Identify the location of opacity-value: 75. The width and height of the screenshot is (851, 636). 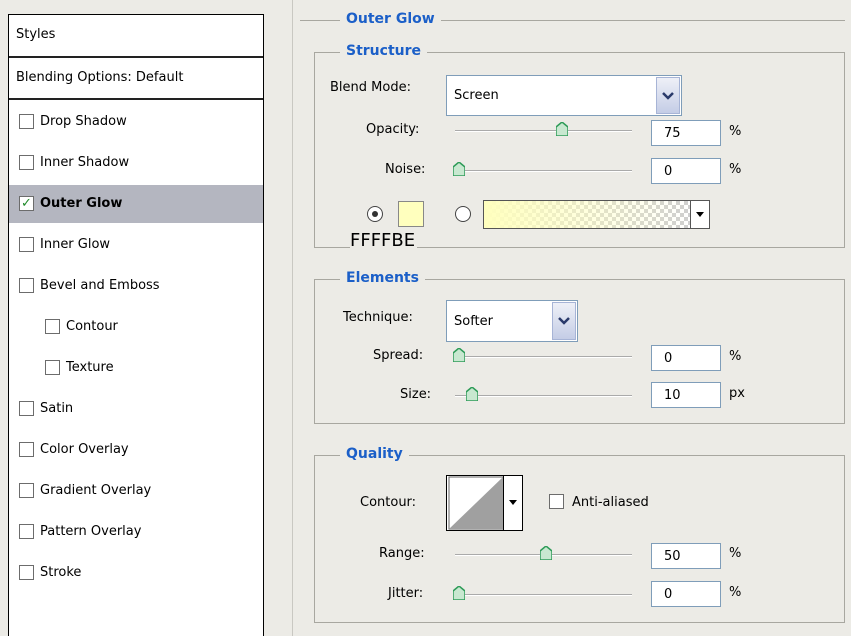
(672, 133).